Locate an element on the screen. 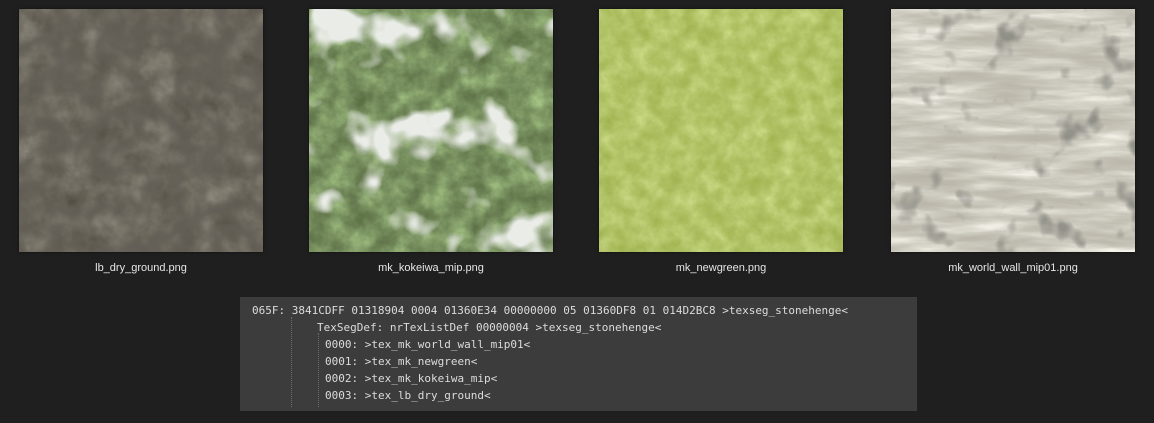 The width and height of the screenshot is (1154, 423). stone-wall-texture-image is located at coordinates (1013, 130).